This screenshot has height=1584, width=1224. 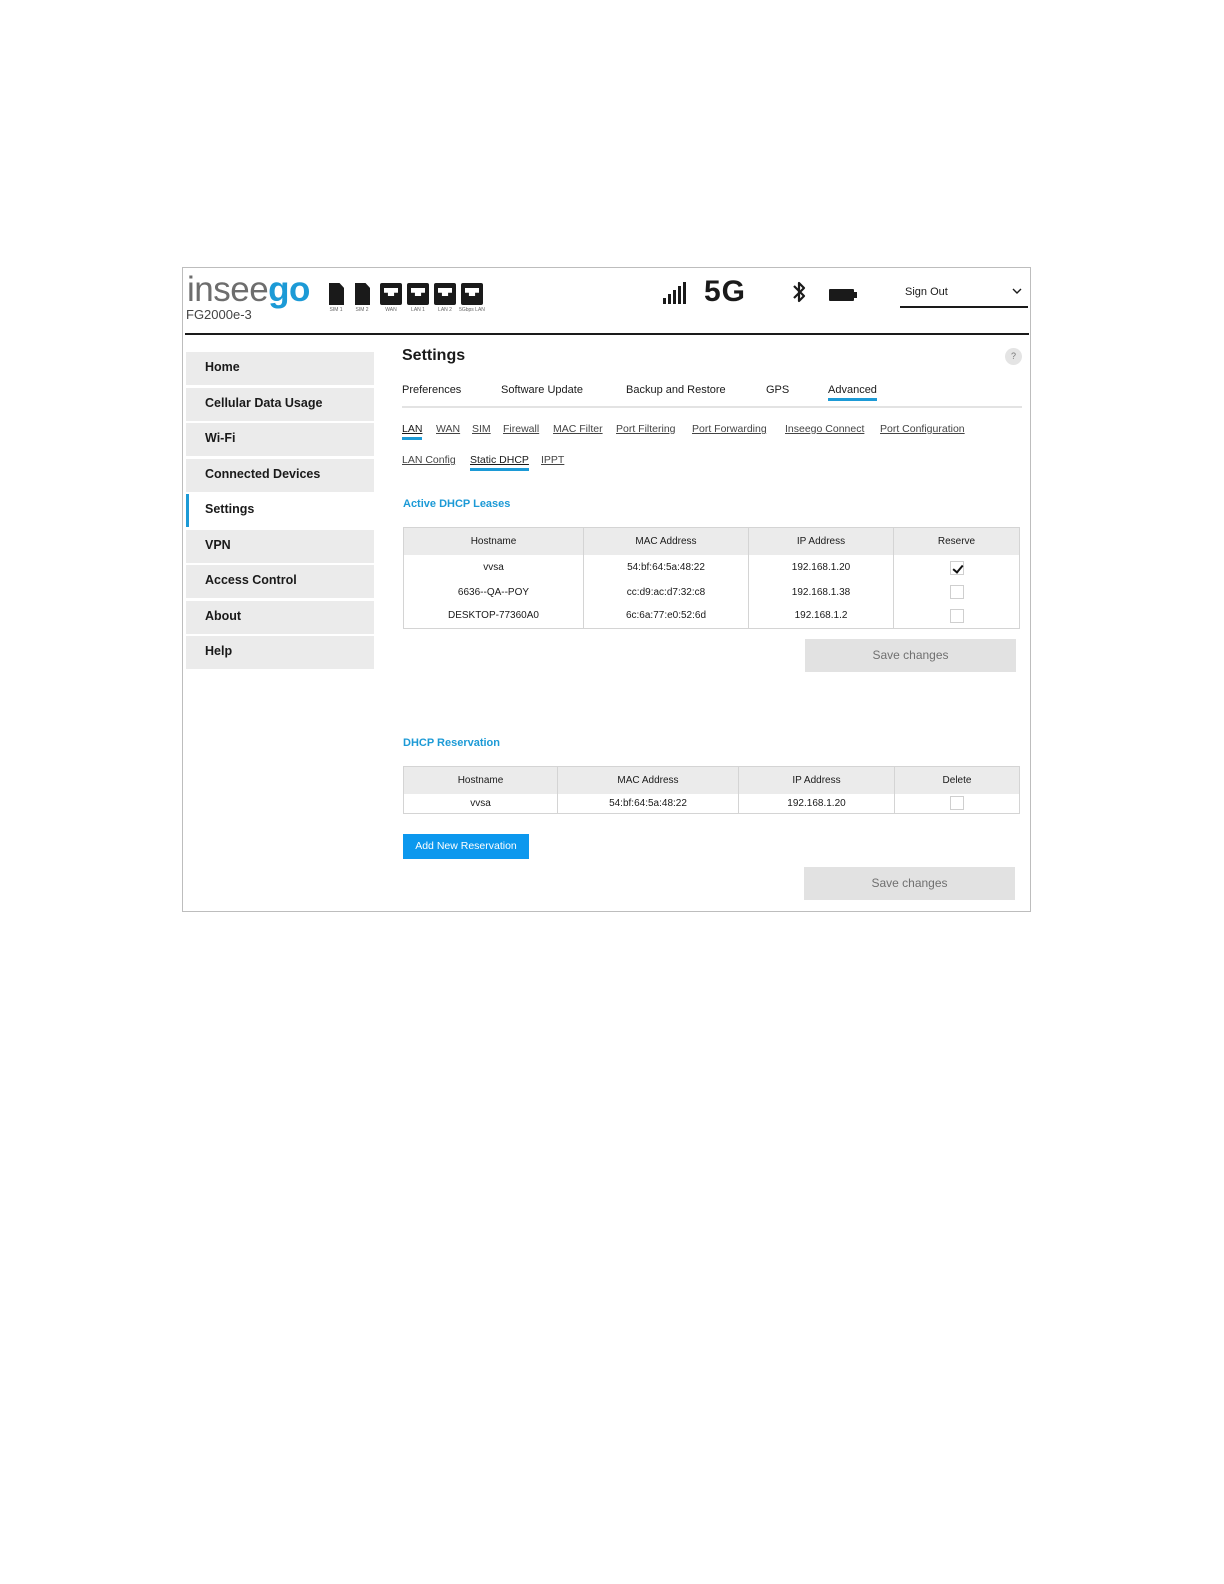 What do you see at coordinates (843, 295) in the screenshot?
I see `battery-icon` at bounding box center [843, 295].